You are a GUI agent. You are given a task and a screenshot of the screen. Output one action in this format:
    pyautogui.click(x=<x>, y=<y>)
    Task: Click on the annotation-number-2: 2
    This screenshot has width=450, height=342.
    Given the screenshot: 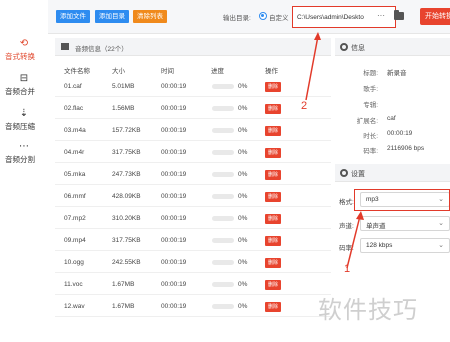 What is the action you would take?
    pyautogui.click(x=304, y=106)
    